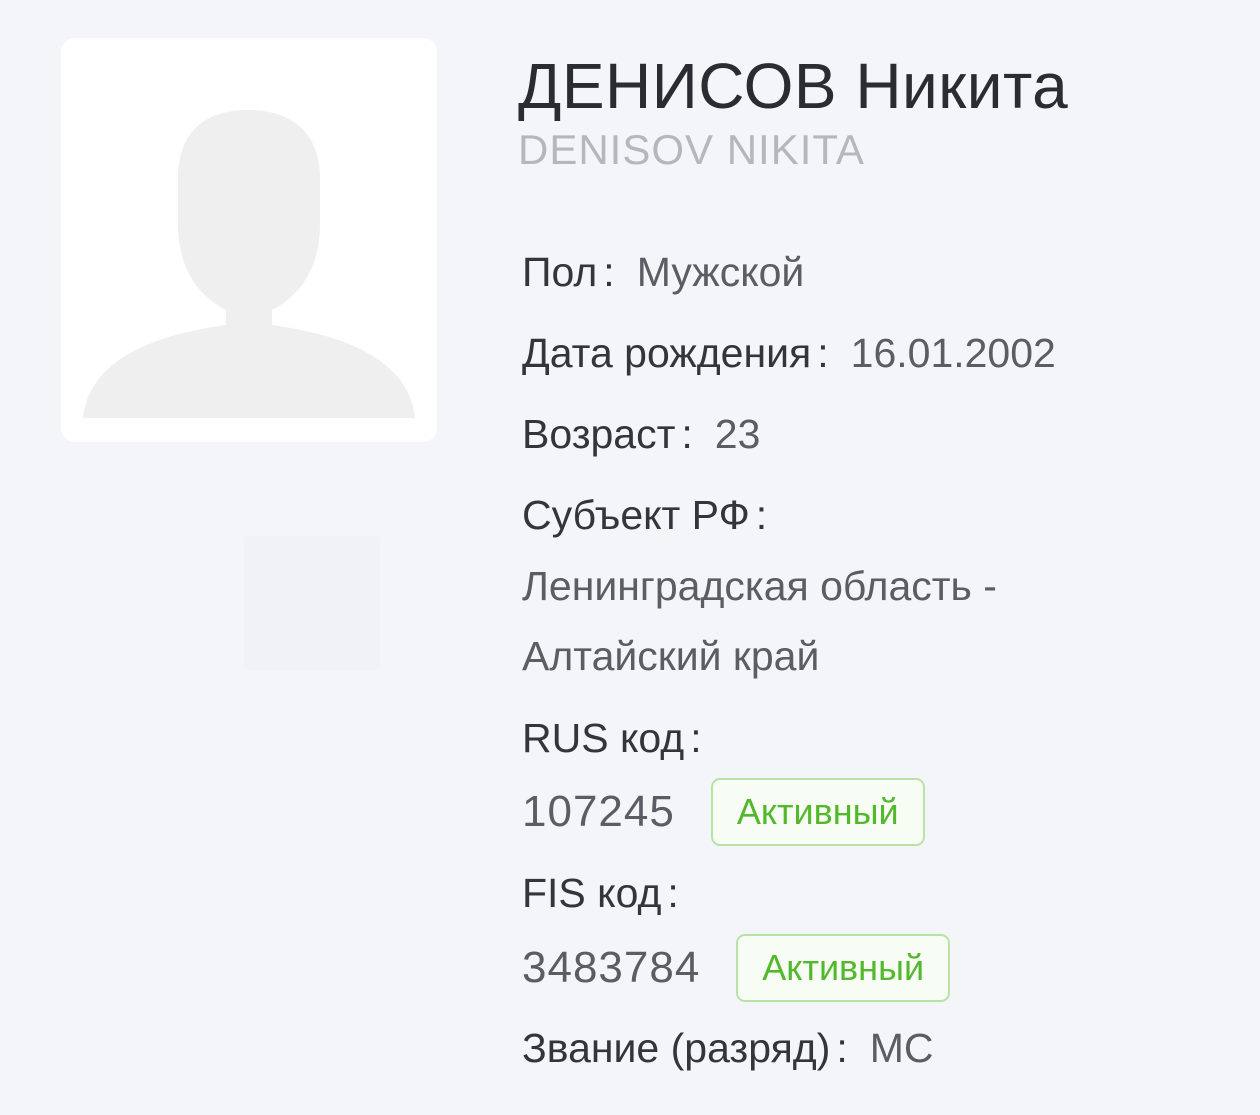 This screenshot has height=1115, width=1260. I want to click on fis-code-row: FIS код:, so click(600, 893).